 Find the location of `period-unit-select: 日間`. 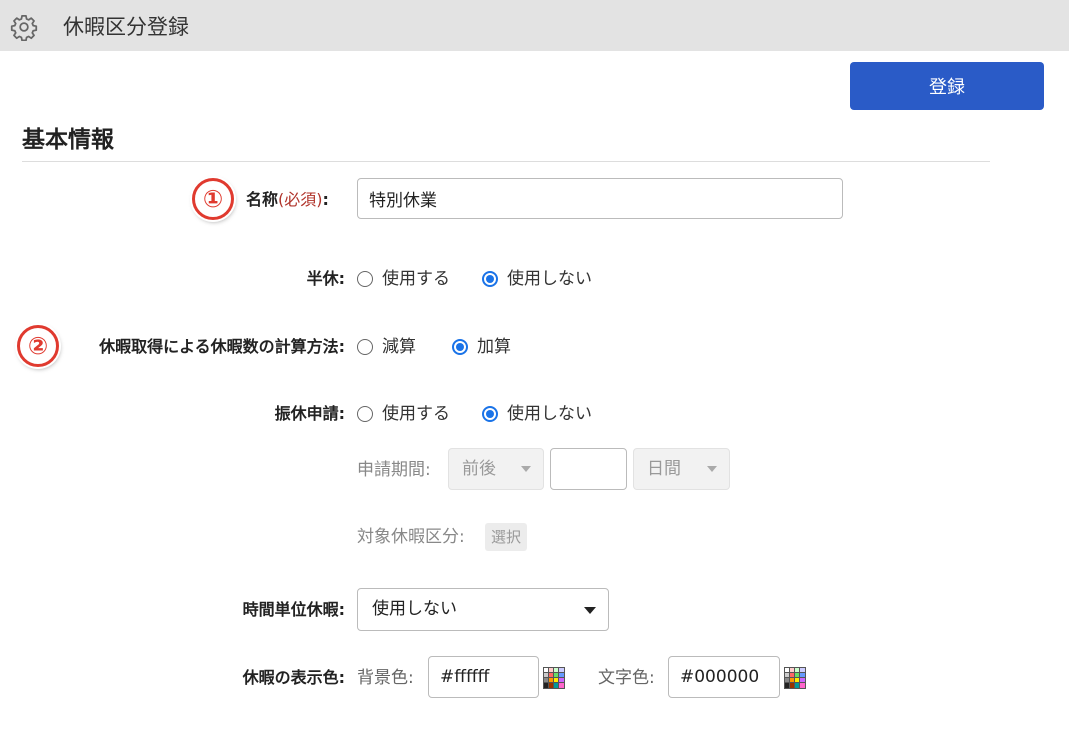

period-unit-select: 日間 is located at coordinates (681, 469).